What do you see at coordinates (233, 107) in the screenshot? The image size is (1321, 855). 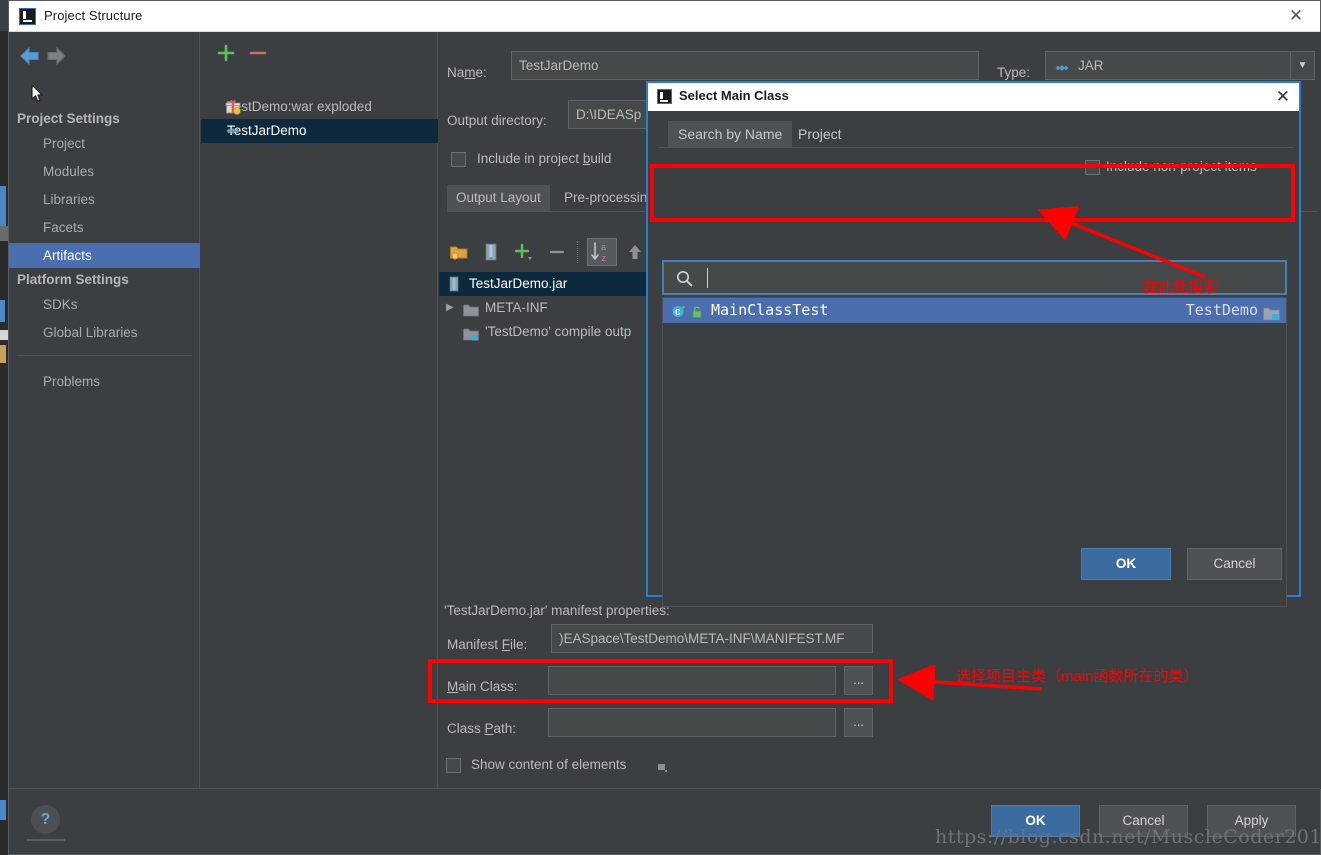 I see `gift-war-icon` at bounding box center [233, 107].